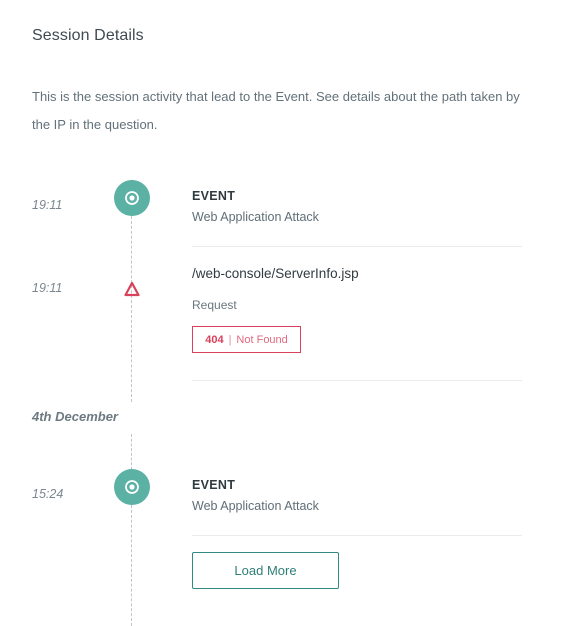  Describe the element at coordinates (262, 339) in the screenshot. I see `status-text: Not Found` at that location.